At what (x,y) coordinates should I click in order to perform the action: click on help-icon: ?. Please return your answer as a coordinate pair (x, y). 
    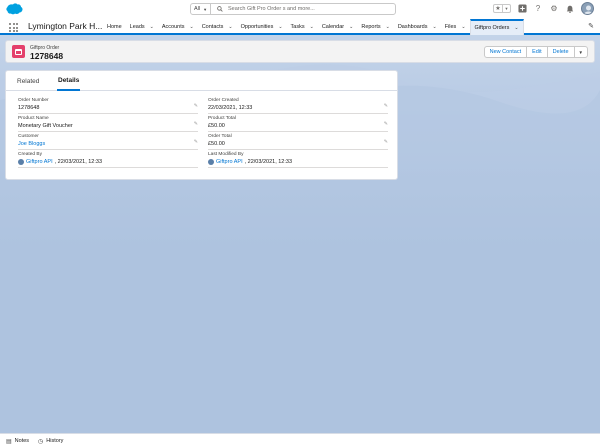
    Looking at the image, I should click on (538, 9).